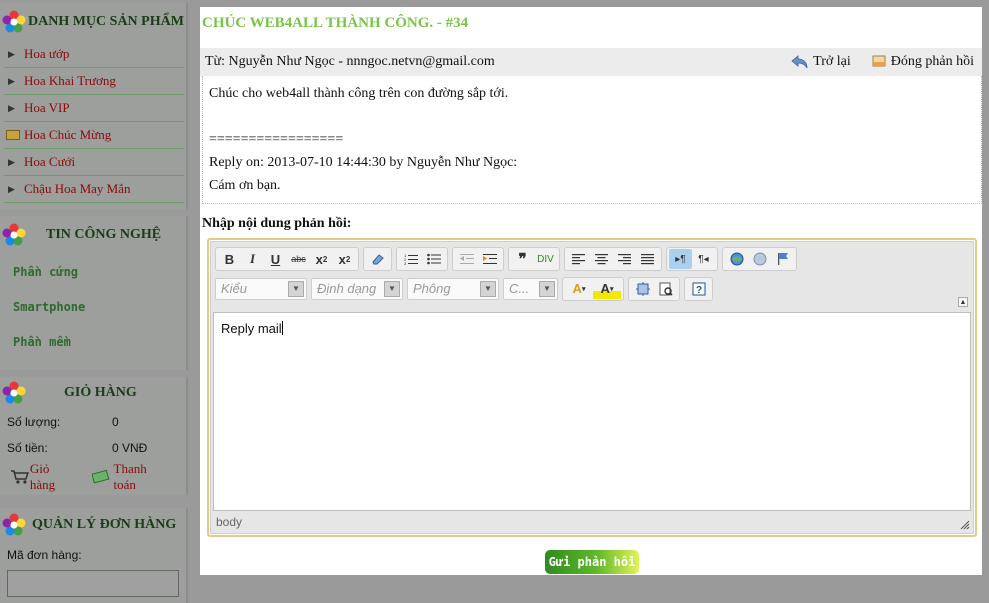  Describe the element at coordinates (592, 562) in the screenshot. I see `send-reply-button: Gửi phản hồi` at that location.